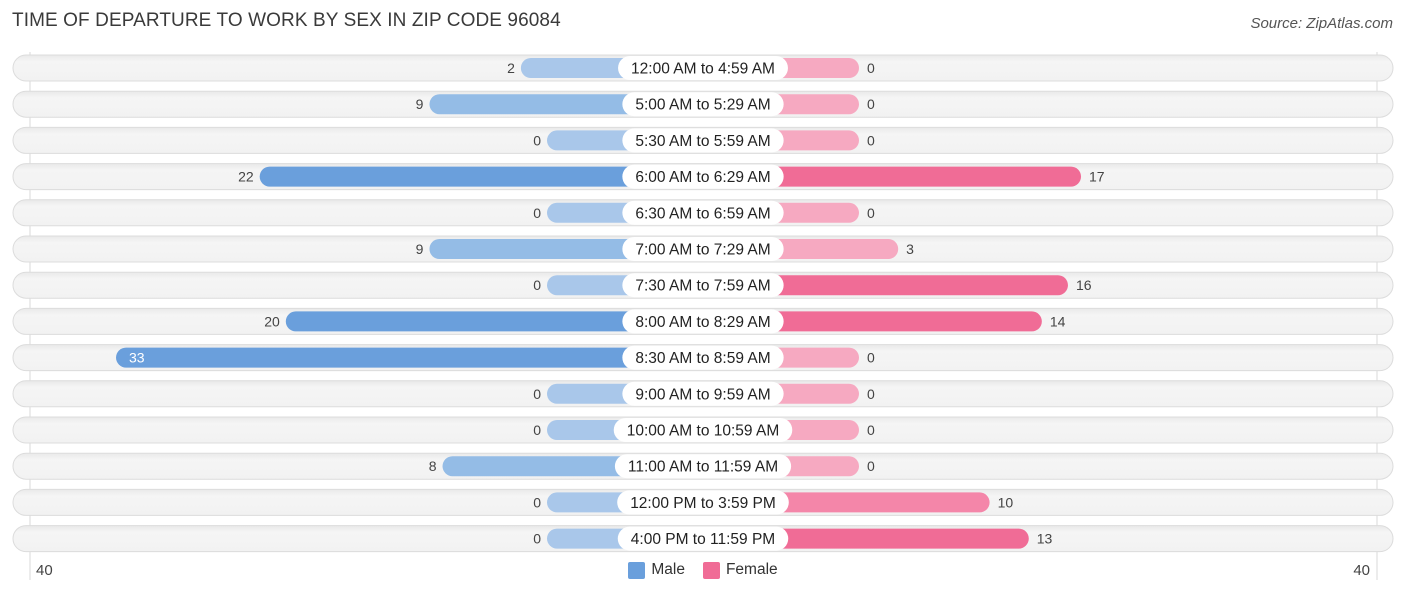 The height and width of the screenshot is (595, 1406). Describe the element at coordinates (1045, 539) in the screenshot. I see `value-label-female: 13` at that location.